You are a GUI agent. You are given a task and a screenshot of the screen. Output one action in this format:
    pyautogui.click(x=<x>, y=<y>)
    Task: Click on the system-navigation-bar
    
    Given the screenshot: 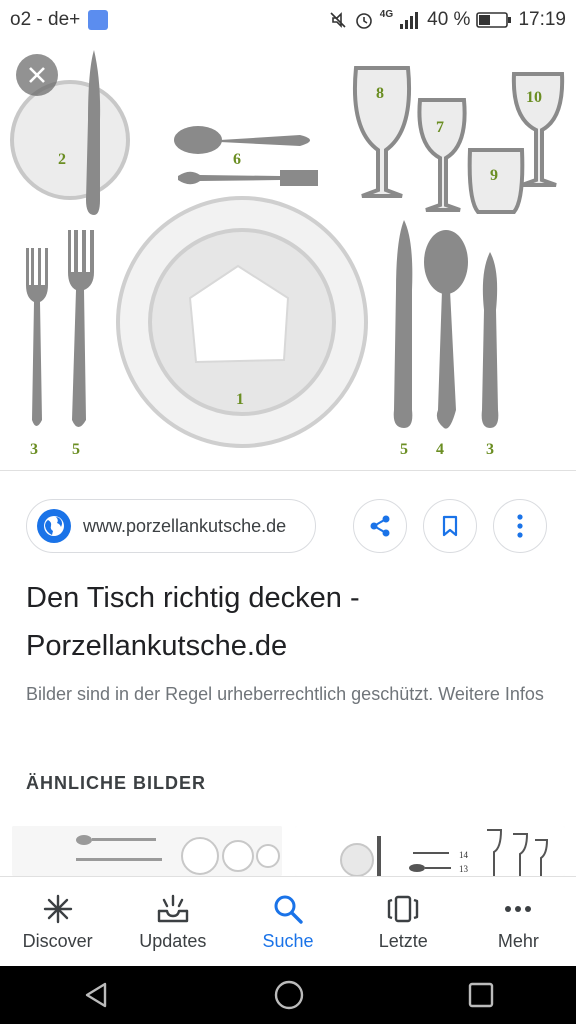 What is the action you would take?
    pyautogui.click(x=288, y=995)
    